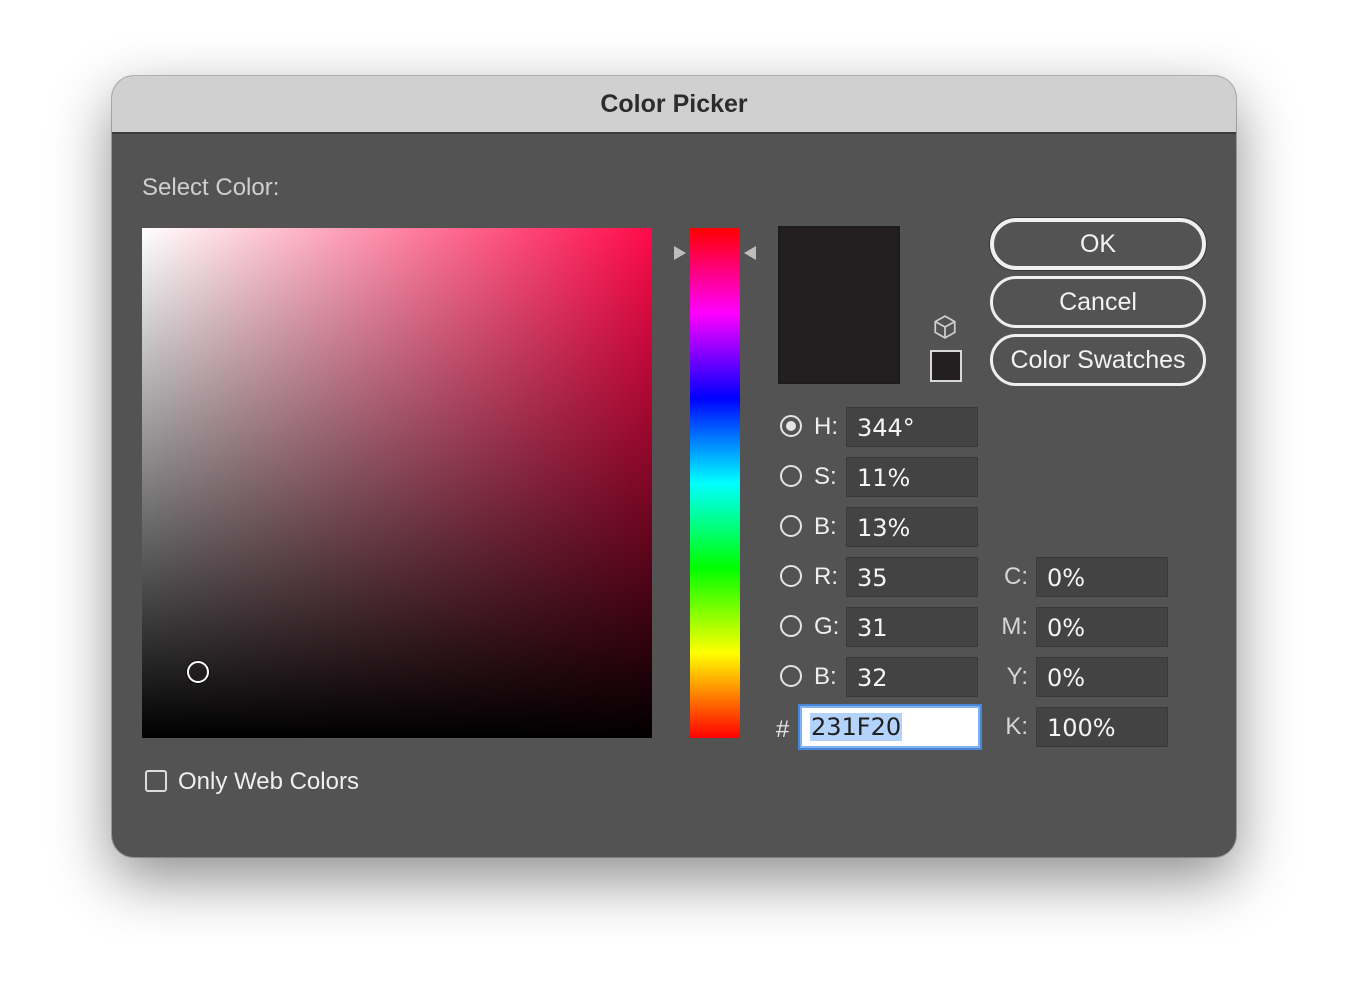  I want to click on ok-button: OK, so click(1098, 244).